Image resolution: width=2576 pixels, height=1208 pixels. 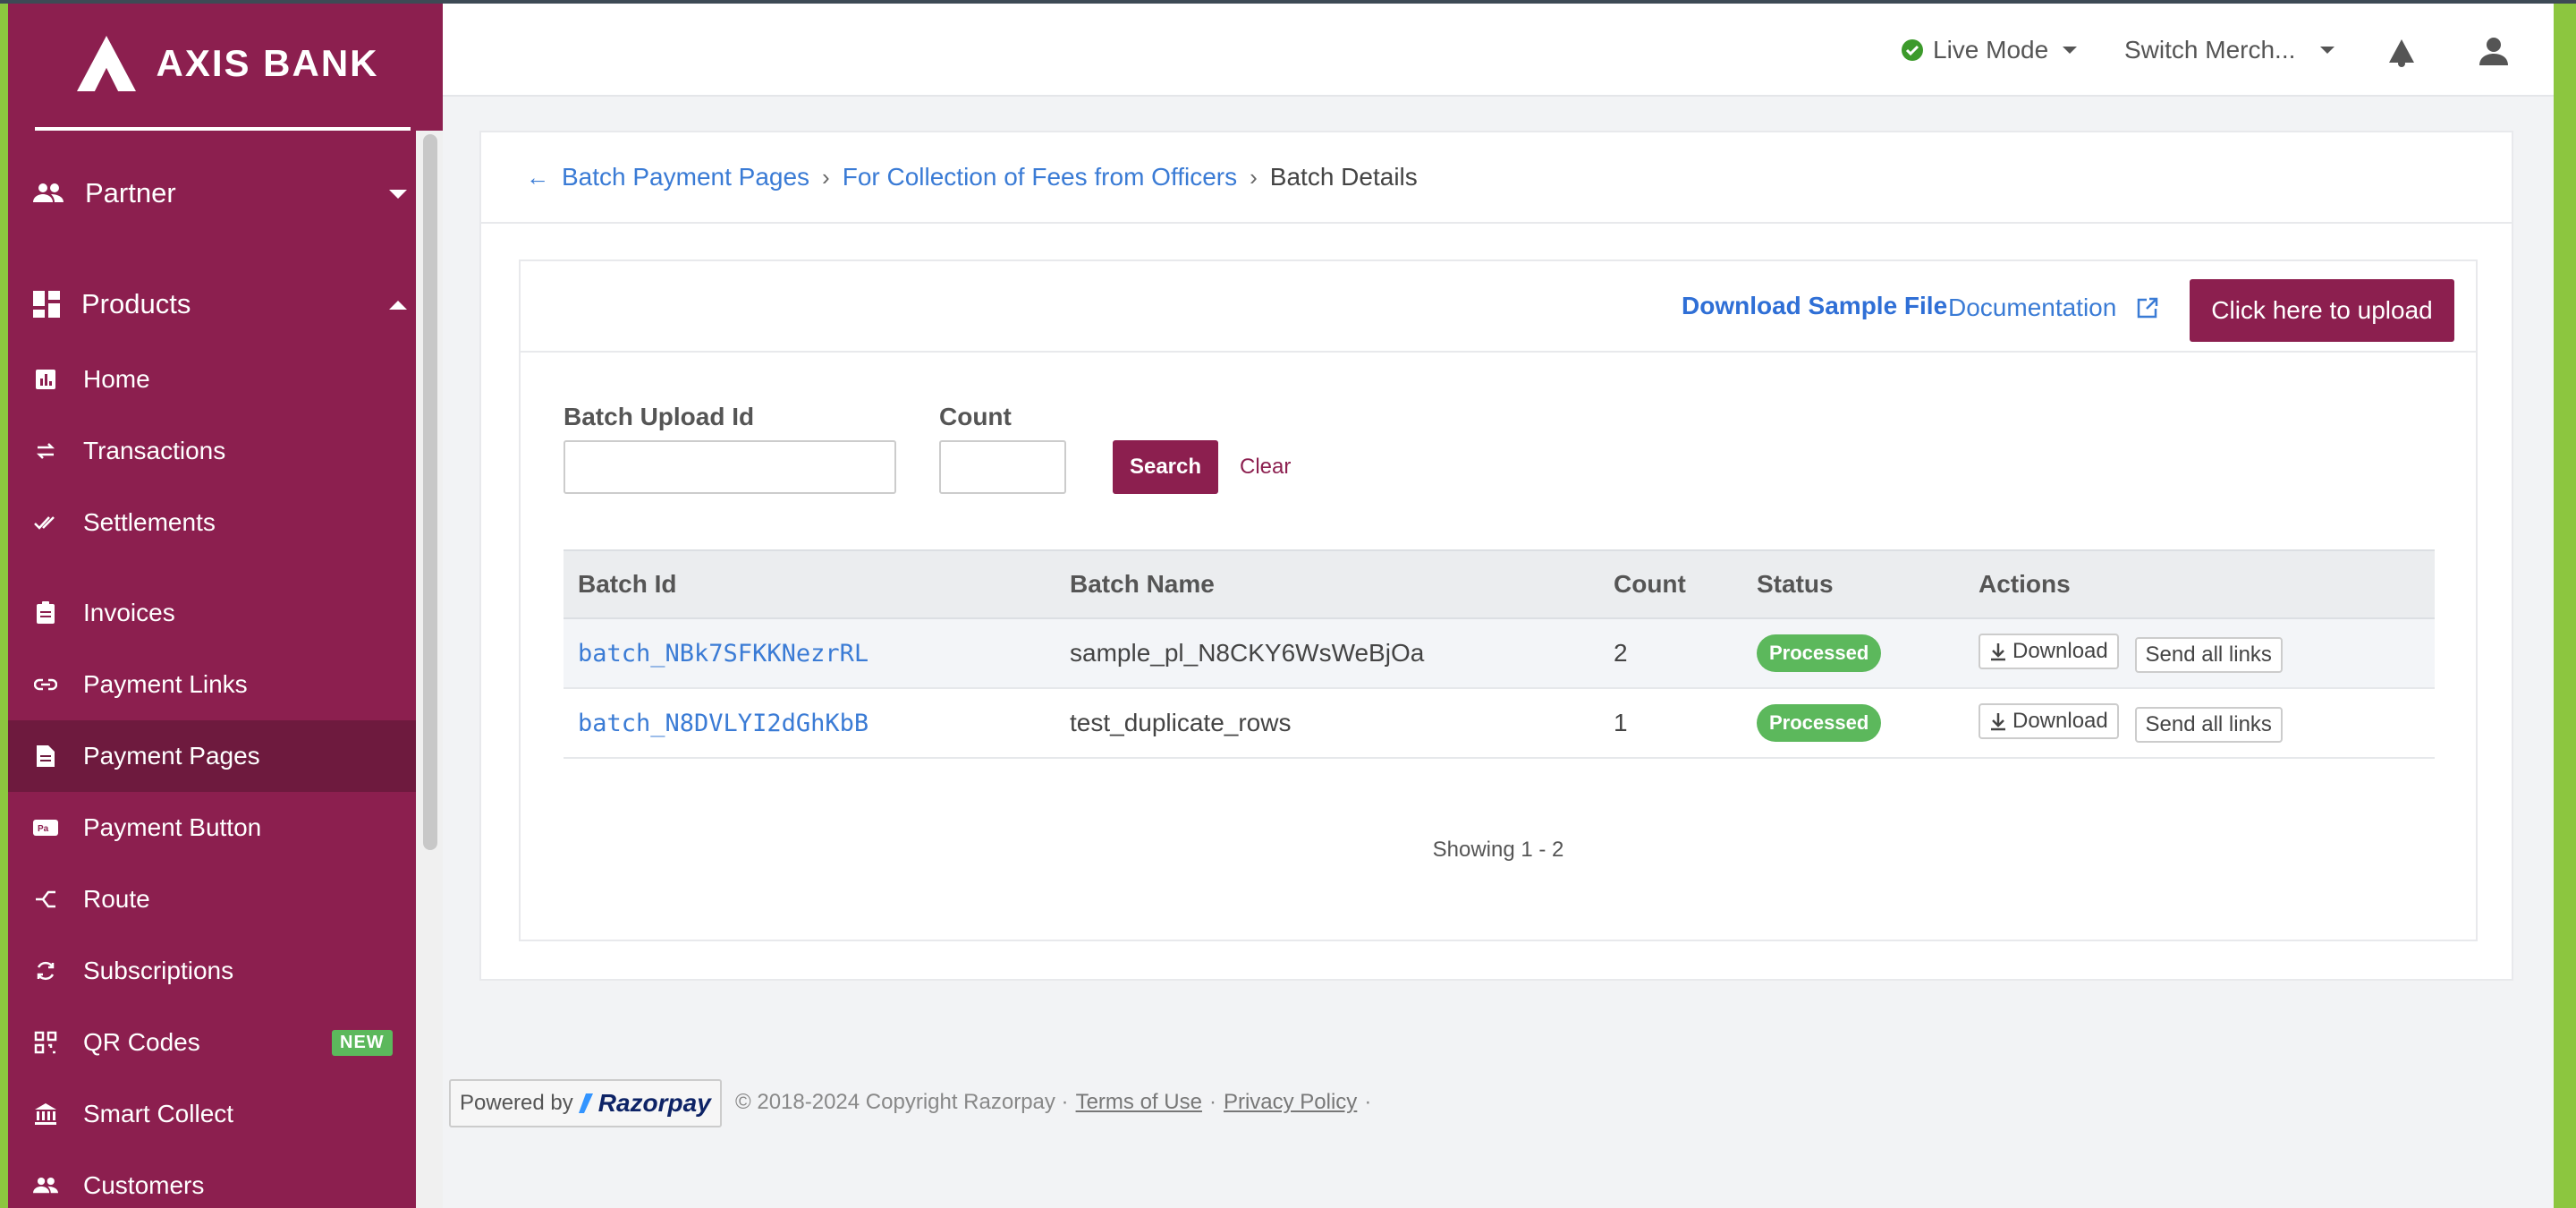 What do you see at coordinates (1327, 653) in the screenshot?
I see `batch-name-cell: sample_pl_N8CKY6WsWeBjOa` at bounding box center [1327, 653].